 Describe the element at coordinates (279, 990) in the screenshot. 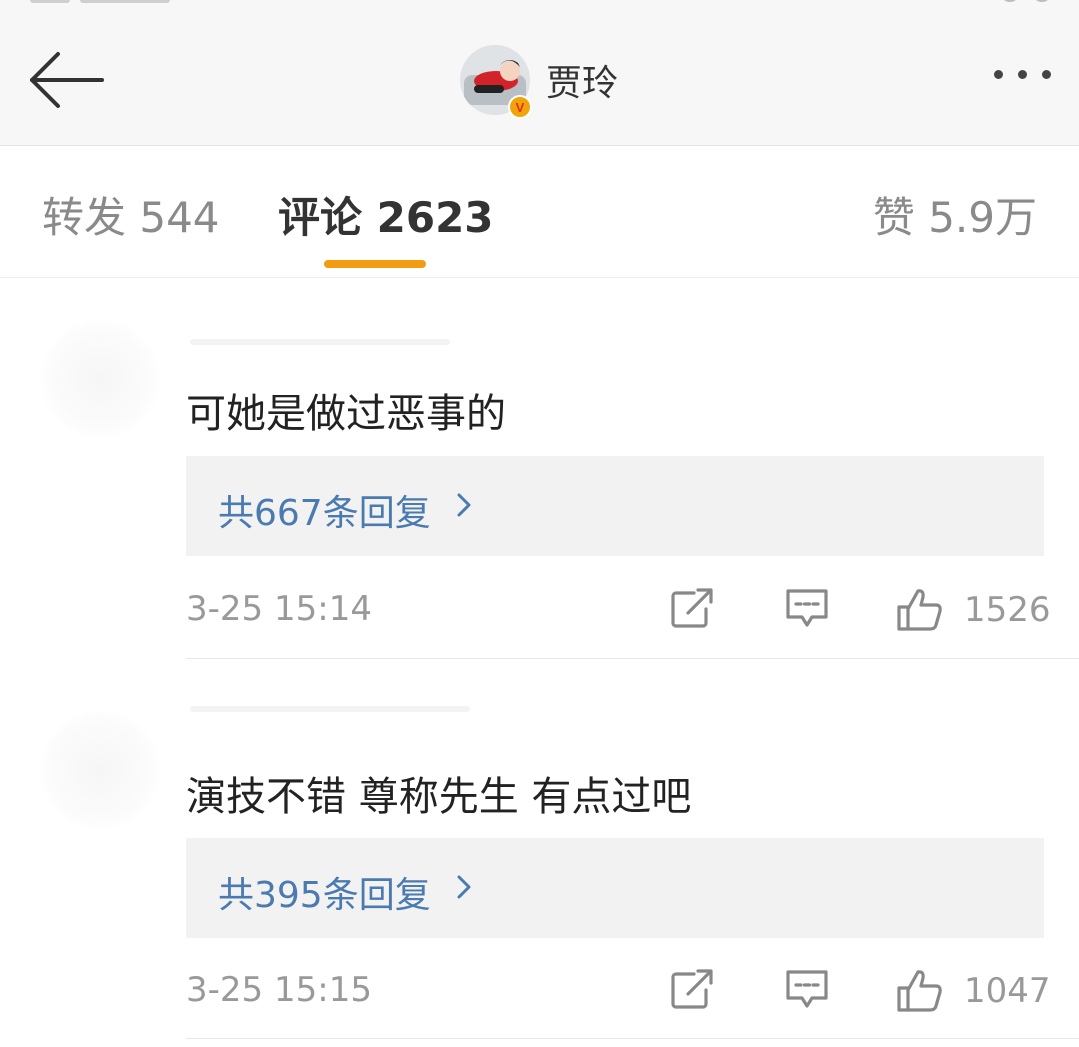

I see `comment-timestamp: 3-25 15:15` at that location.